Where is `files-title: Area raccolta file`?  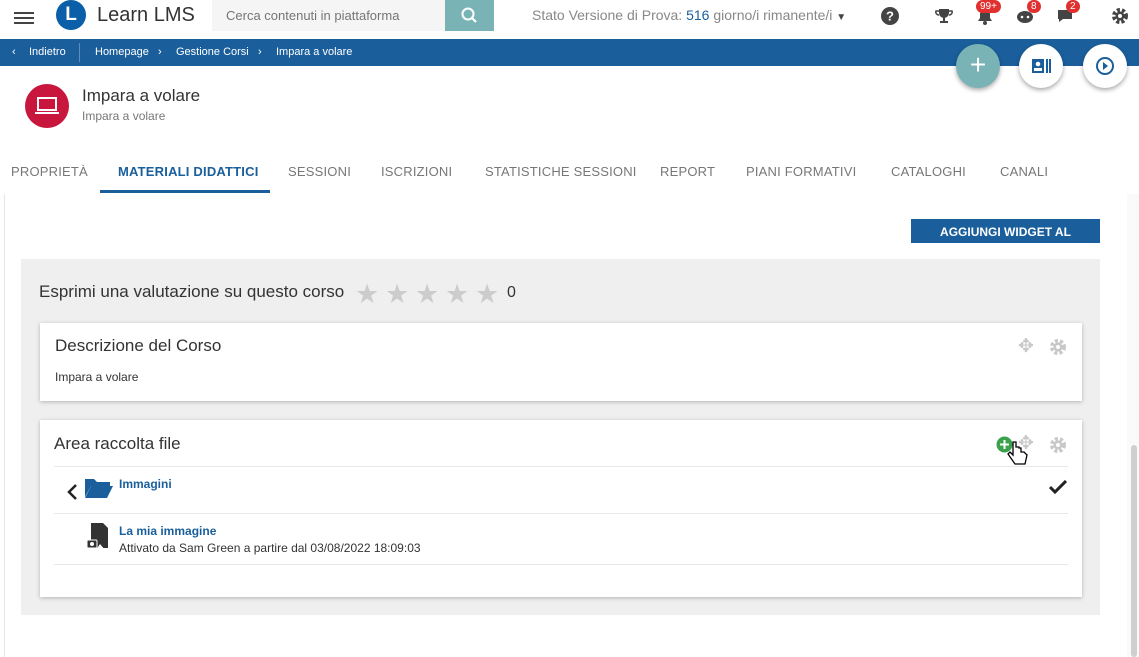
files-title: Area raccolta file is located at coordinates (117, 443).